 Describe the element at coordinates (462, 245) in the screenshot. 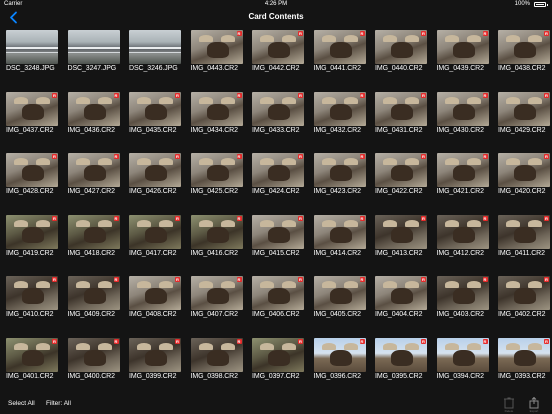

I see `thumbnail-cell: R IMG_0412.CR2` at that location.